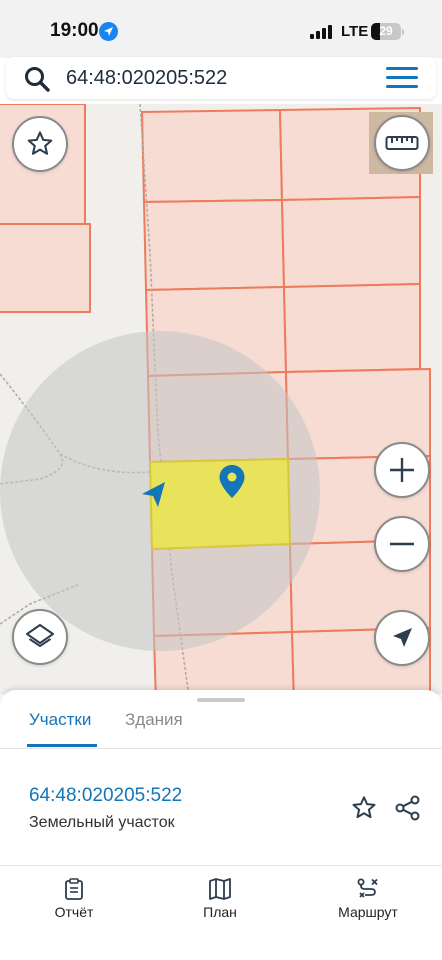 The height and width of the screenshot is (960, 442). I want to click on zoom-out-button, so click(402, 544).